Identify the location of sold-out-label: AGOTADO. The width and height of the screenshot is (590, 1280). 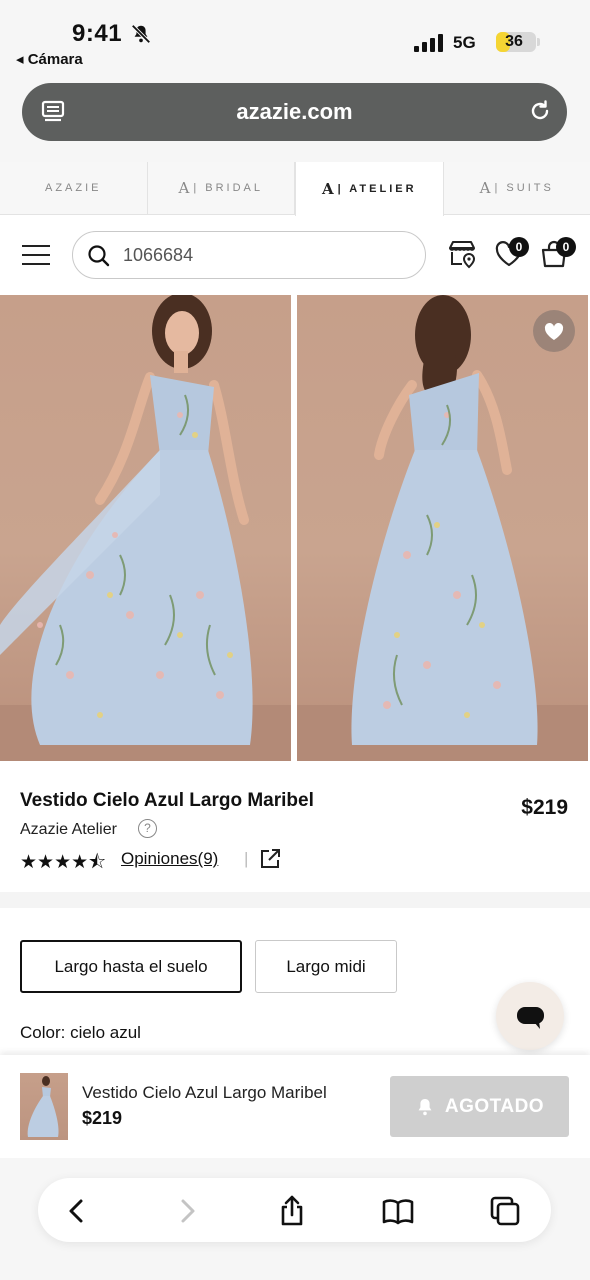
(494, 1106).